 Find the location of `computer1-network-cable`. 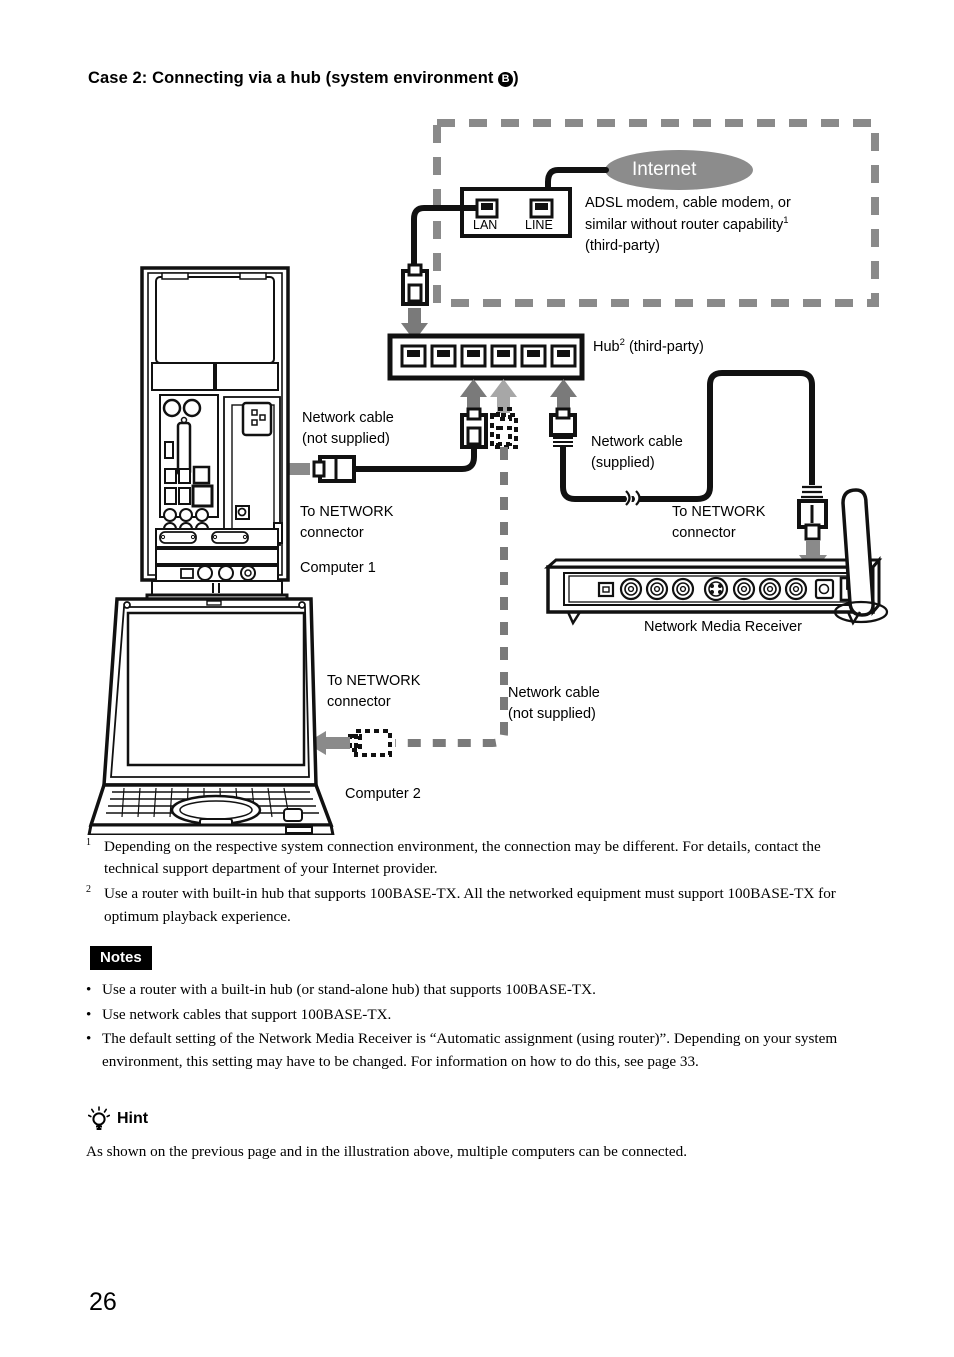

computer1-network-cable is located at coordinates (416, 459).